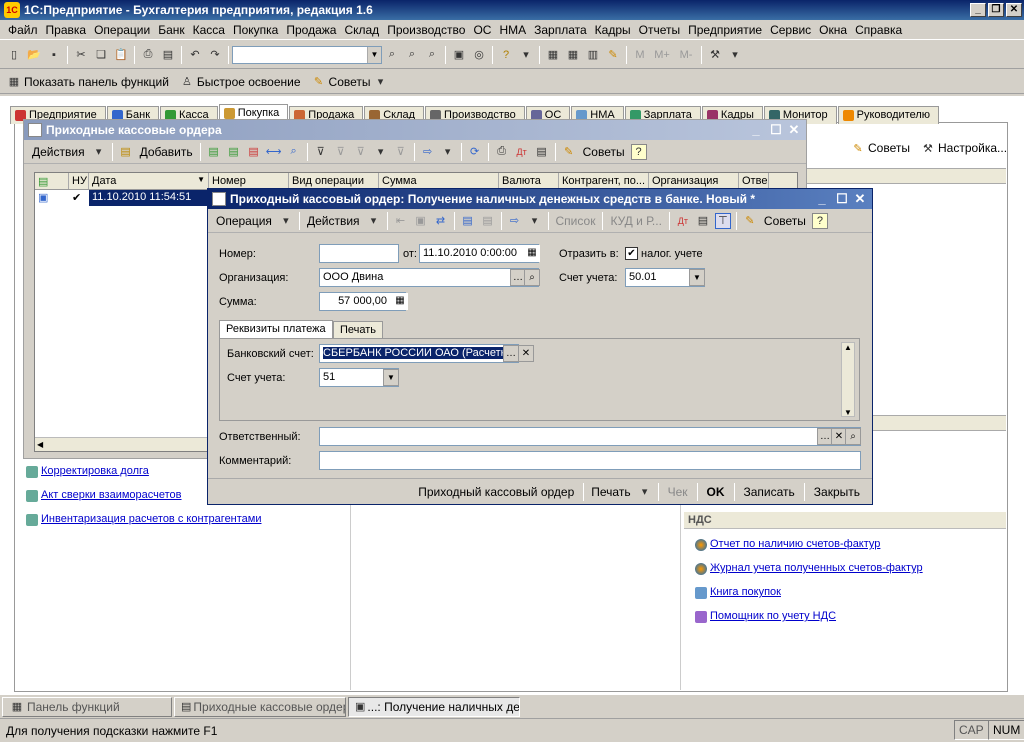 The image size is (1024, 742). I want to click on memory-mplus-icon: M+, so click(662, 55).